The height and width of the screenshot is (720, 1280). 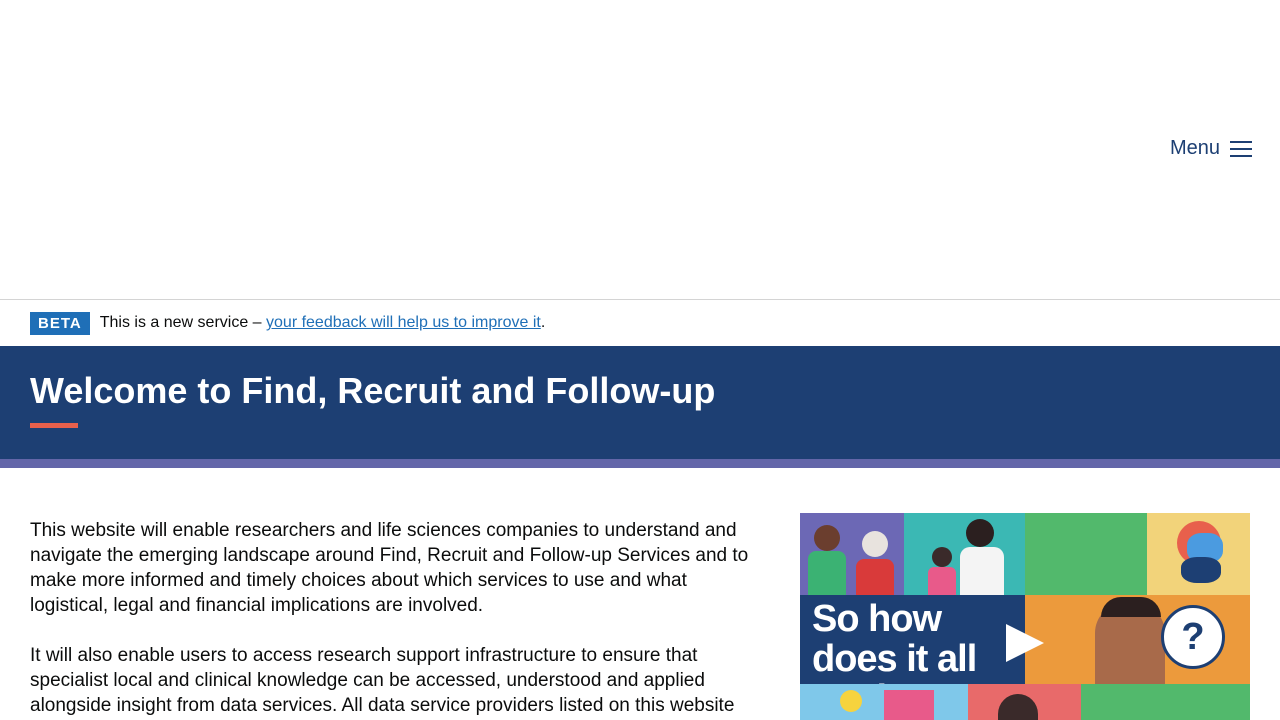 I want to click on illustration-tile-phone, so click(x=1024, y=702).